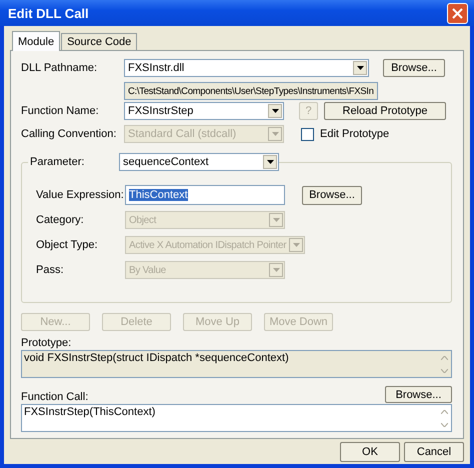 The height and width of the screenshot is (468, 474). I want to click on field-label: Prototype:, so click(46, 343).